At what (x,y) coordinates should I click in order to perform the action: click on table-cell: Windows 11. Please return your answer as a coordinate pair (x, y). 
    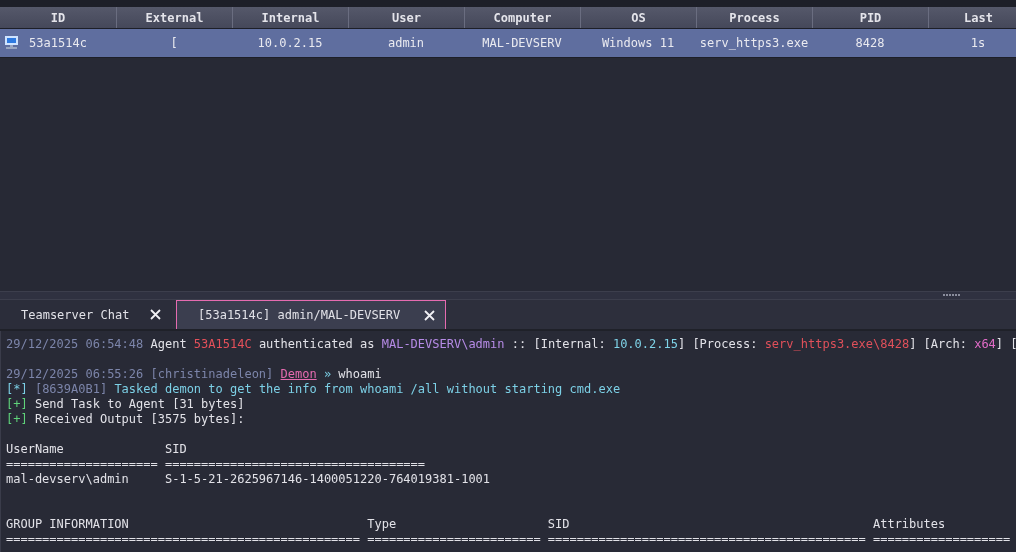
    Looking at the image, I should click on (638, 43).